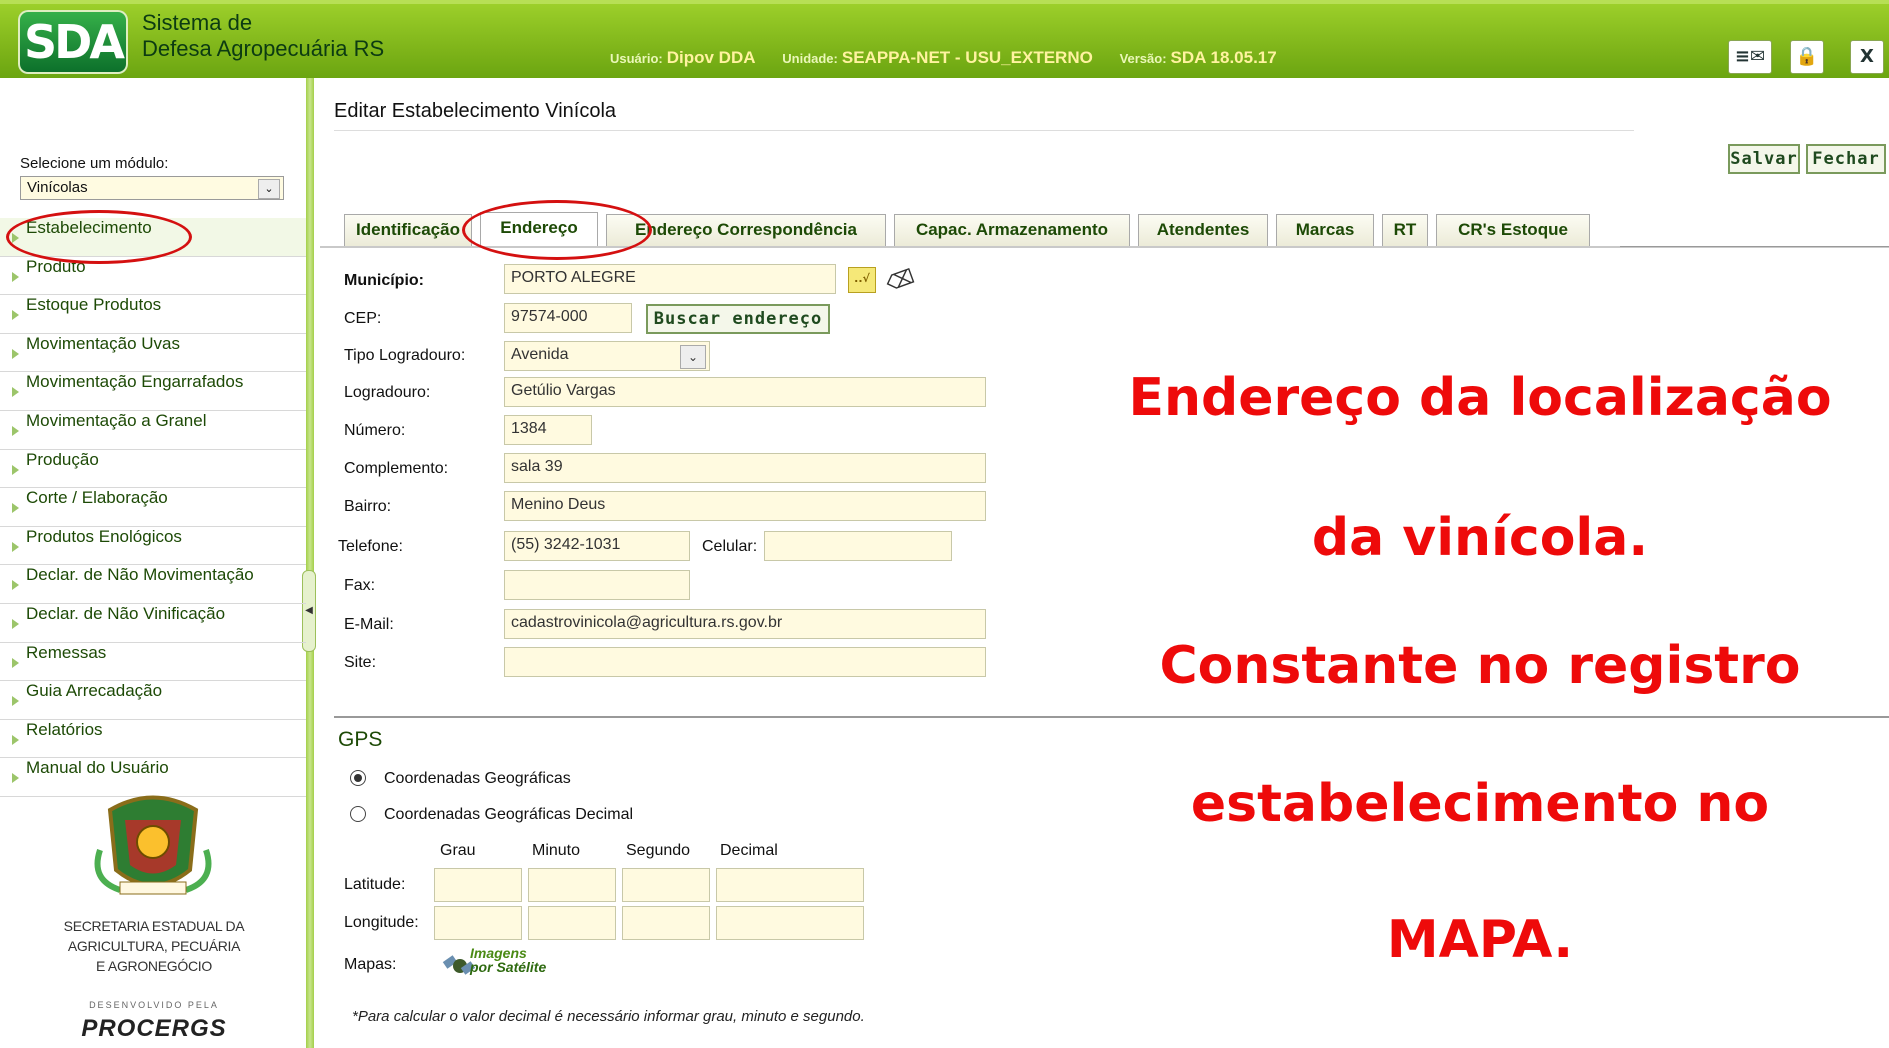 The height and width of the screenshot is (1048, 1889). I want to click on user-value: Dipov DDA, so click(711, 57).